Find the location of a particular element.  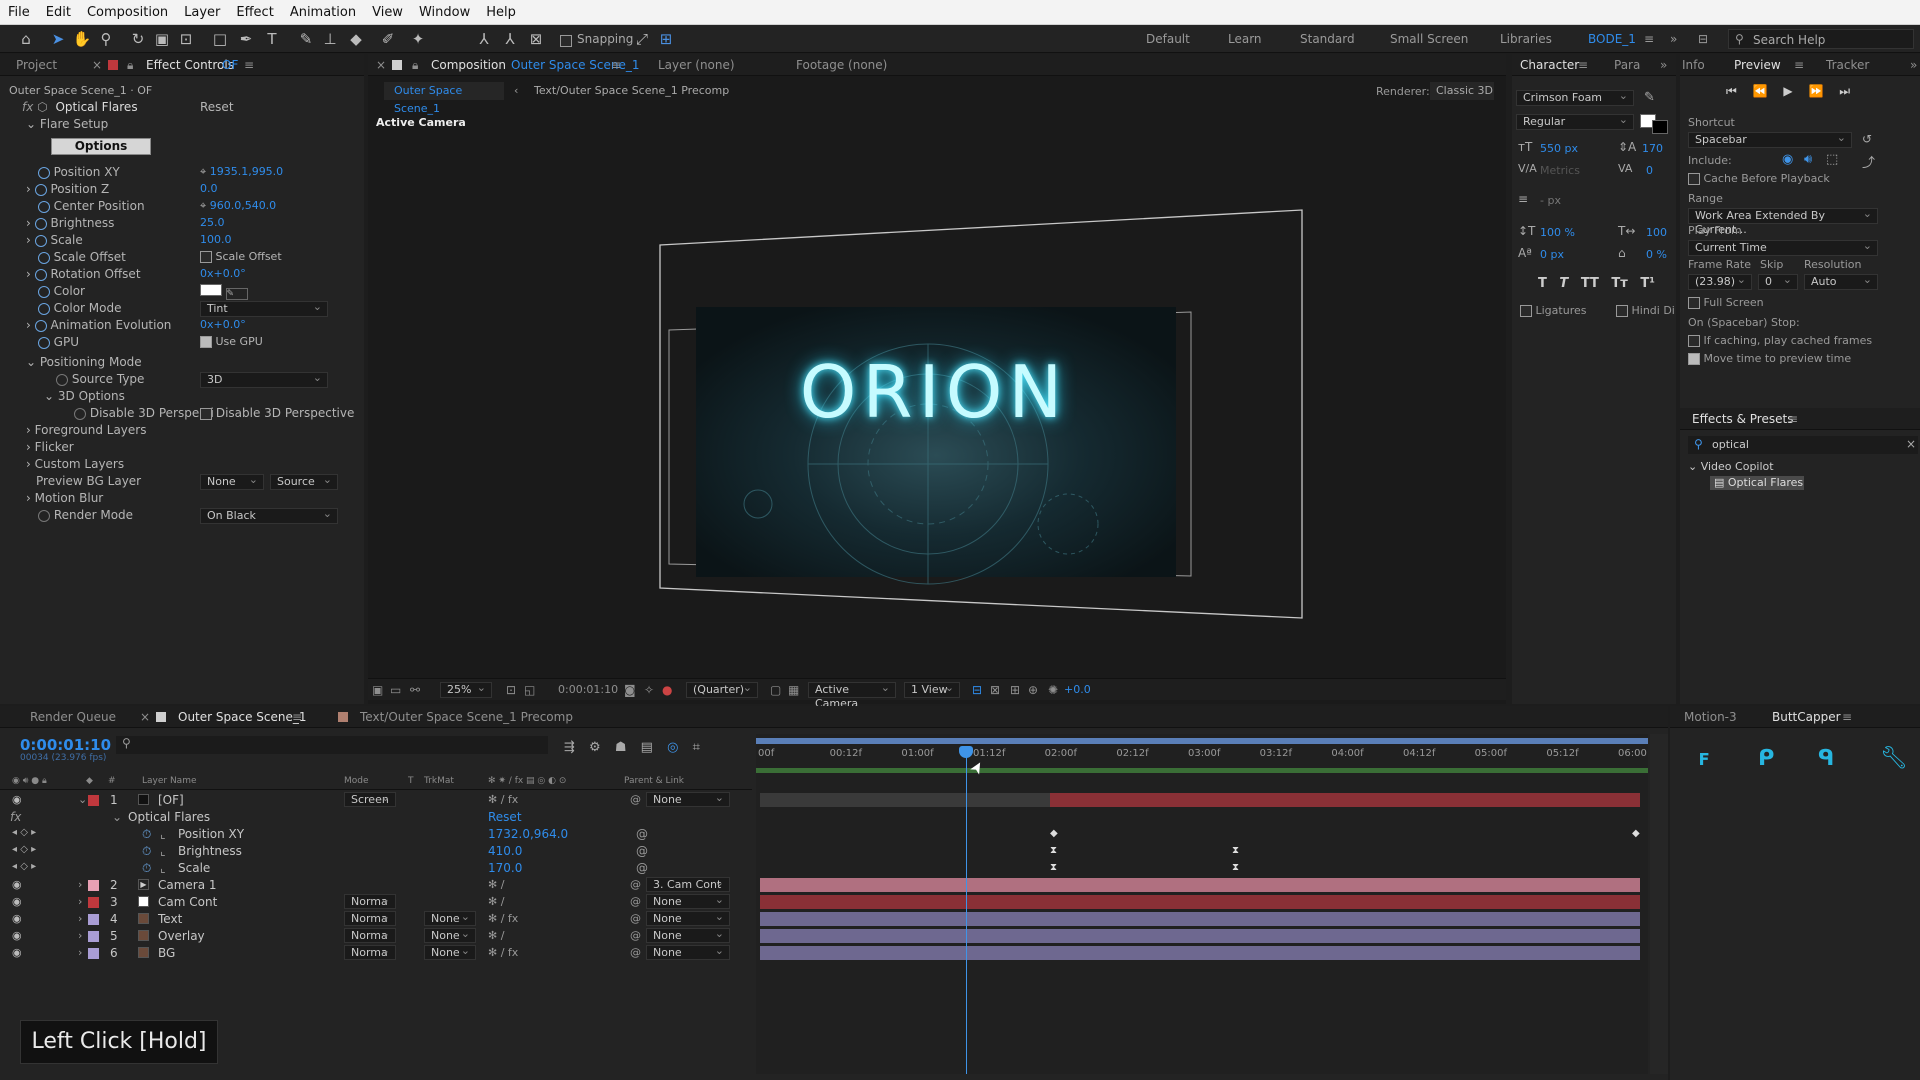

brush-tool-icon: ✎ is located at coordinates (306, 39).